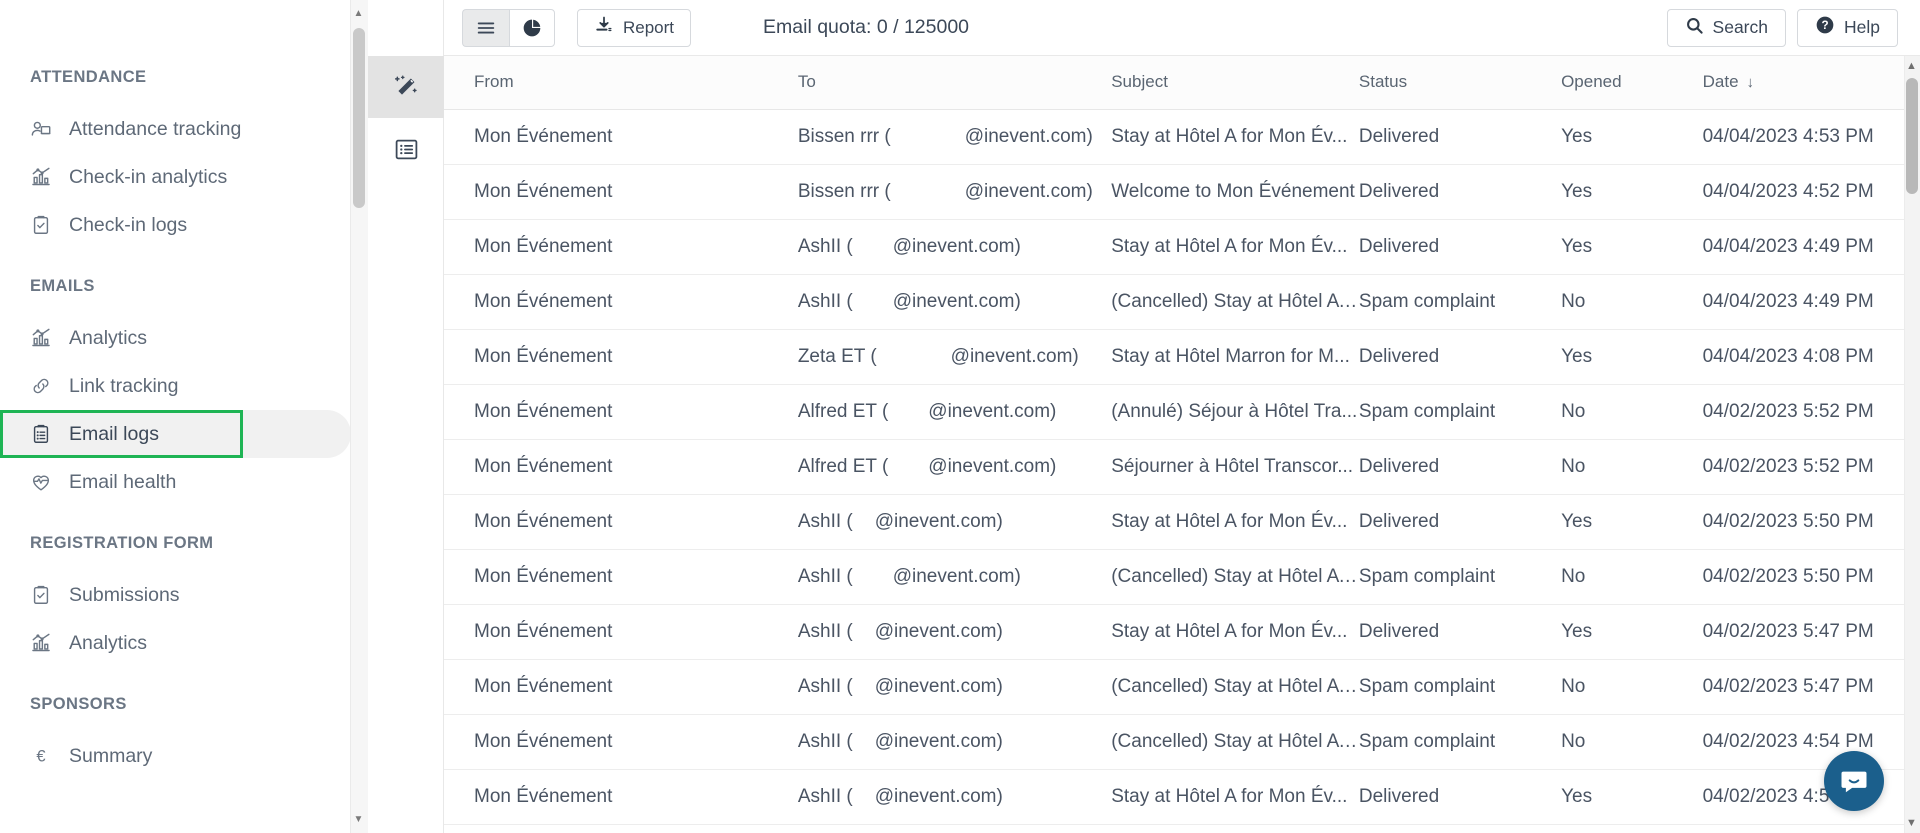 The image size is (1920, 833). I want to click on help-button: ? Help, so click(1847, 27).